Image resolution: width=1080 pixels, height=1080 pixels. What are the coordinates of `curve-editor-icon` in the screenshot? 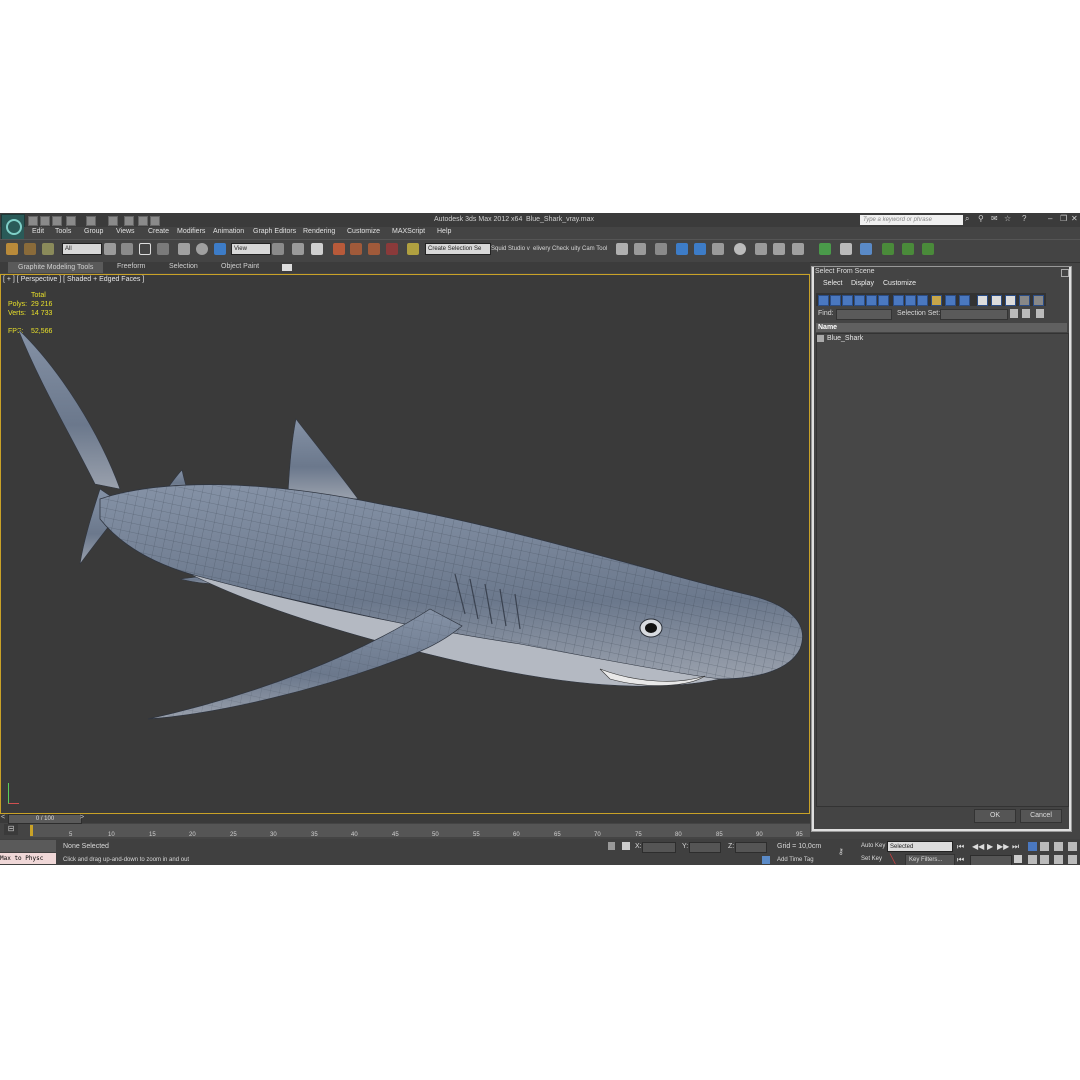 It's located at (700, 249).